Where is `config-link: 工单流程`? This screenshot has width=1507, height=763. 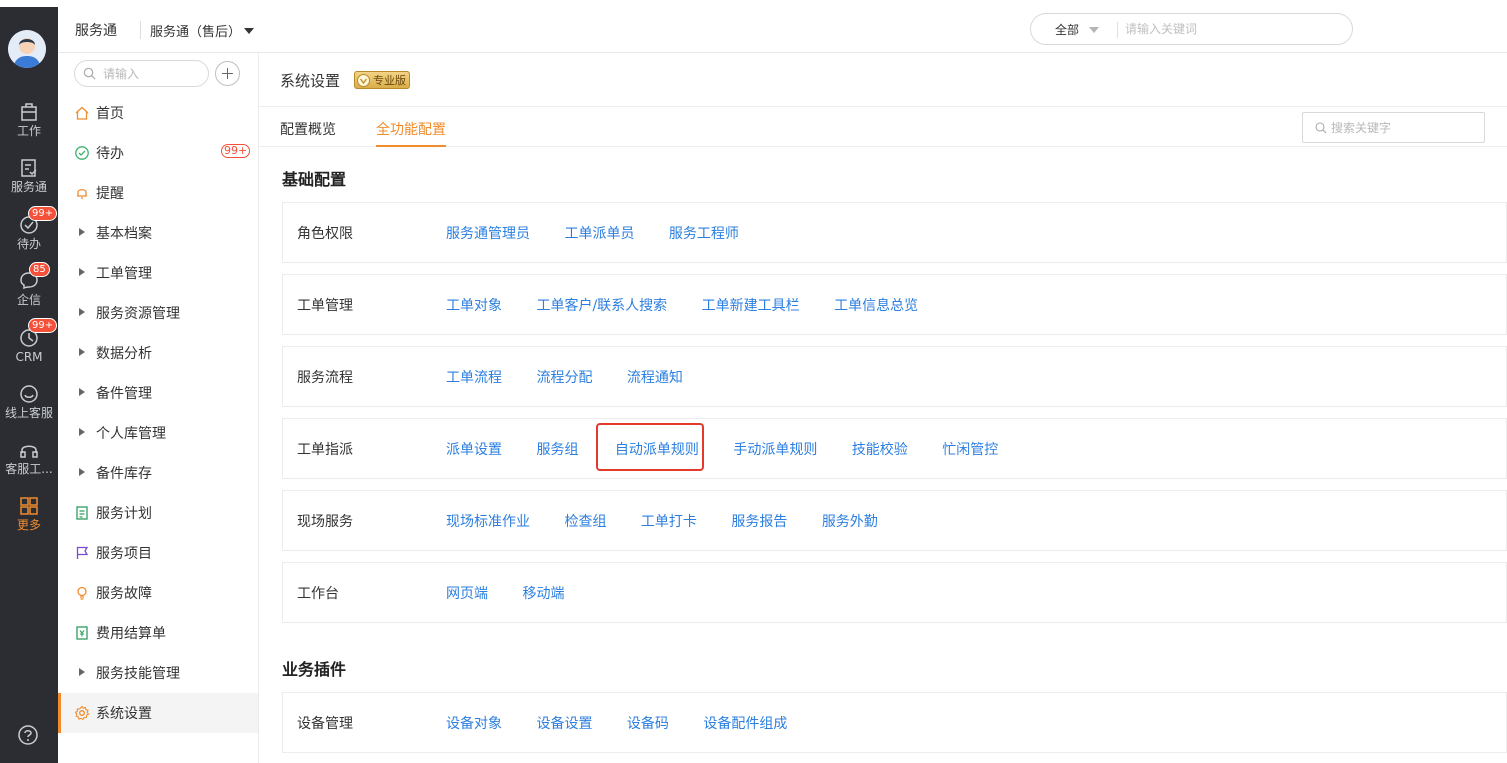 config-link: 工单流程 is located at coordinates (474, 377).